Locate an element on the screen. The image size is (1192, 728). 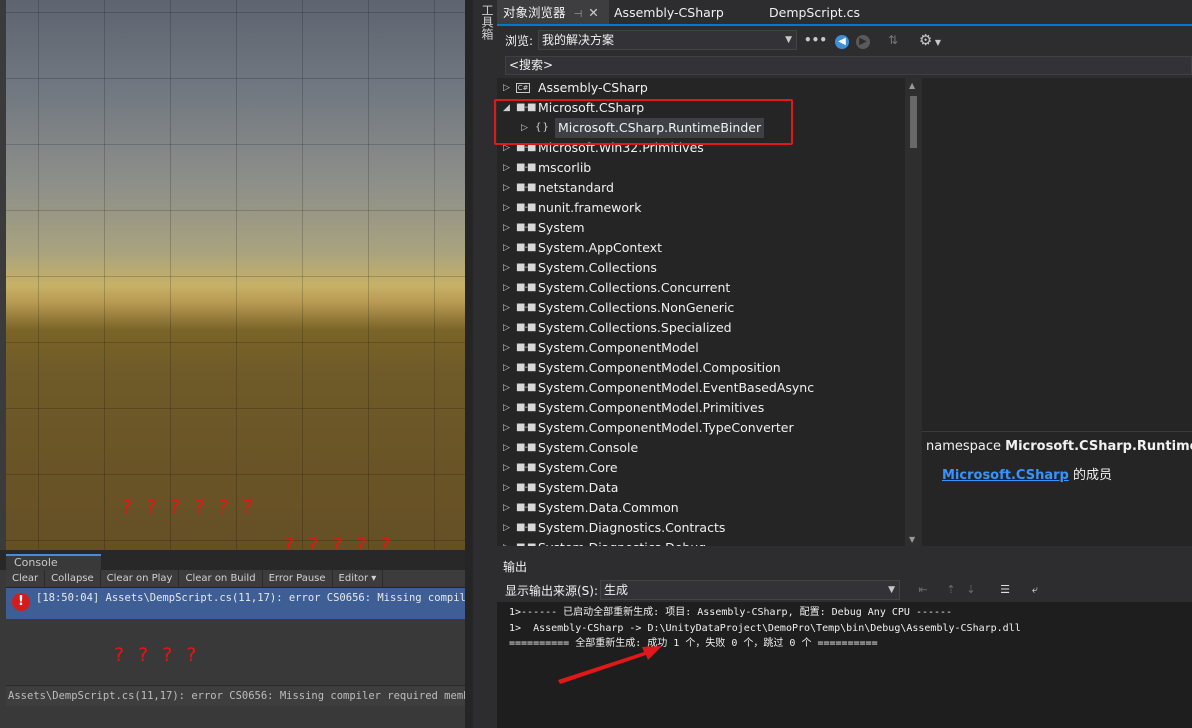
scroll-up-icon: ▲ is located at coordinates (912, 85).